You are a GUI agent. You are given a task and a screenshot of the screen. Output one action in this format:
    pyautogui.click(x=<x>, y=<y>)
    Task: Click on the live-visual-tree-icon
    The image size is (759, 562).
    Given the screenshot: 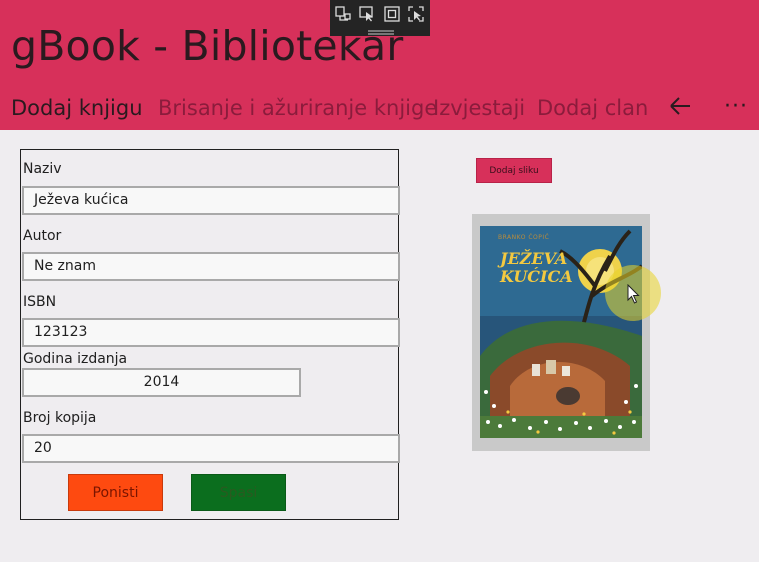 What is the action you would take?
    pyautogui.click(x=343, y=14)
    